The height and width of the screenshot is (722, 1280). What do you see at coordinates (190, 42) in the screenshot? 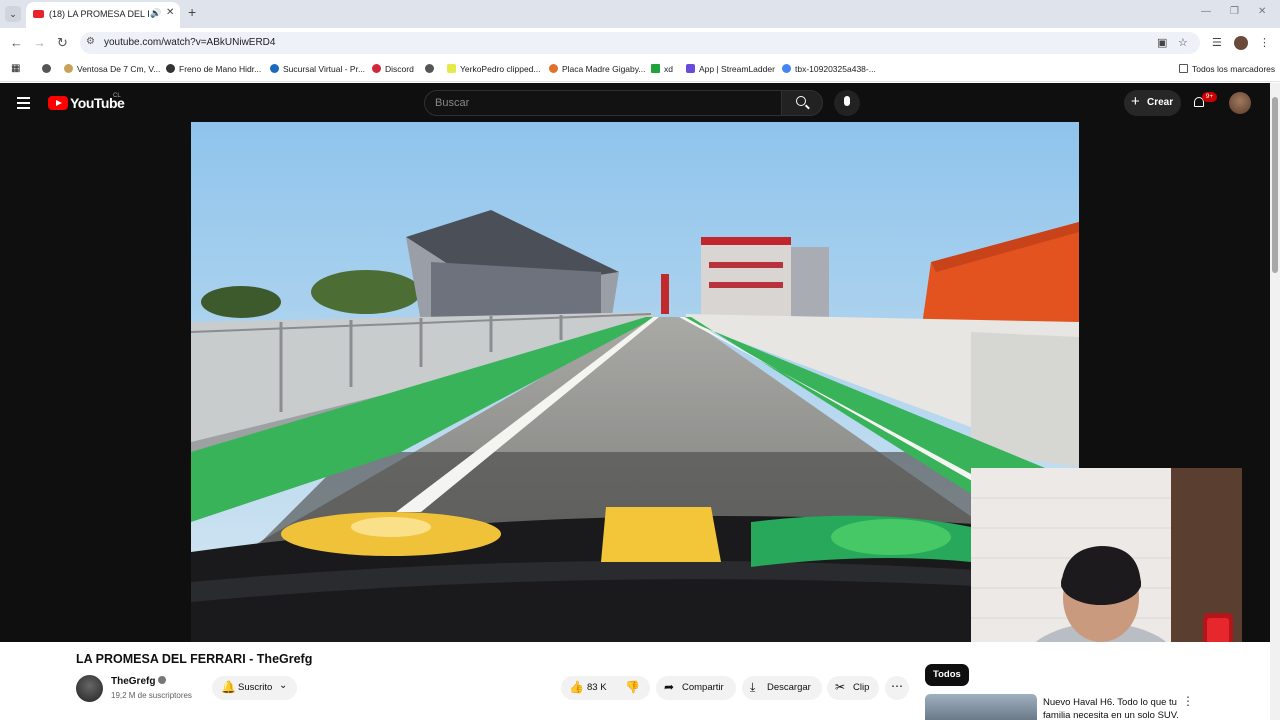
I see `url-text: youtube.com/watch?v=ABkUNiwERD4` at bounding box center [190, 42].